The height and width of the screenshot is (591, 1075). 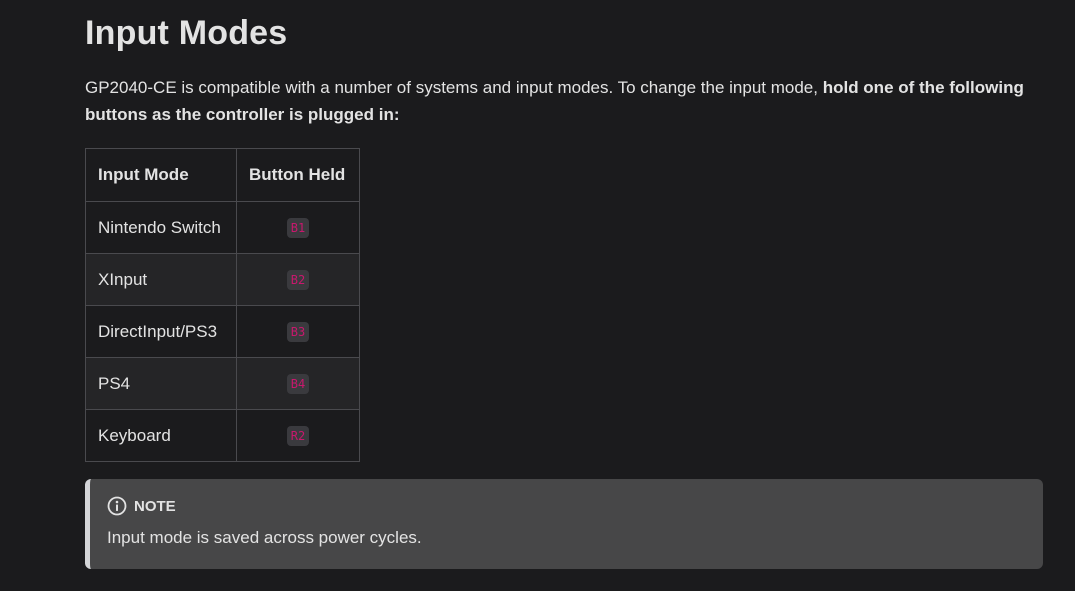 I want to click on button-key-badge: B4, so click(x=298, y=384).